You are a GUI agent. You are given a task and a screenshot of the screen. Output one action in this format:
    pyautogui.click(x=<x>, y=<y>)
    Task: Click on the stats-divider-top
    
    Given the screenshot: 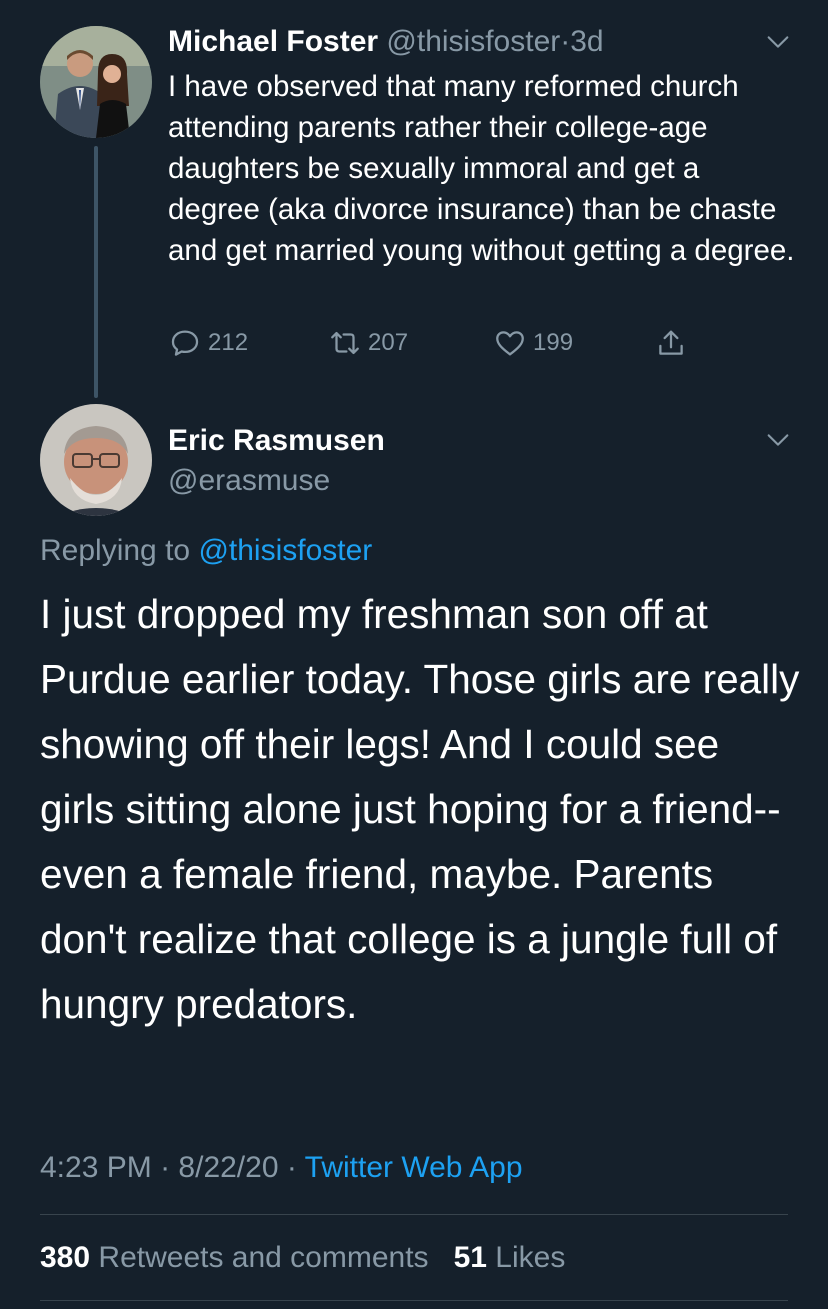 What is the action you would take?
    pyautogui.click(x=414, y=1214)
    